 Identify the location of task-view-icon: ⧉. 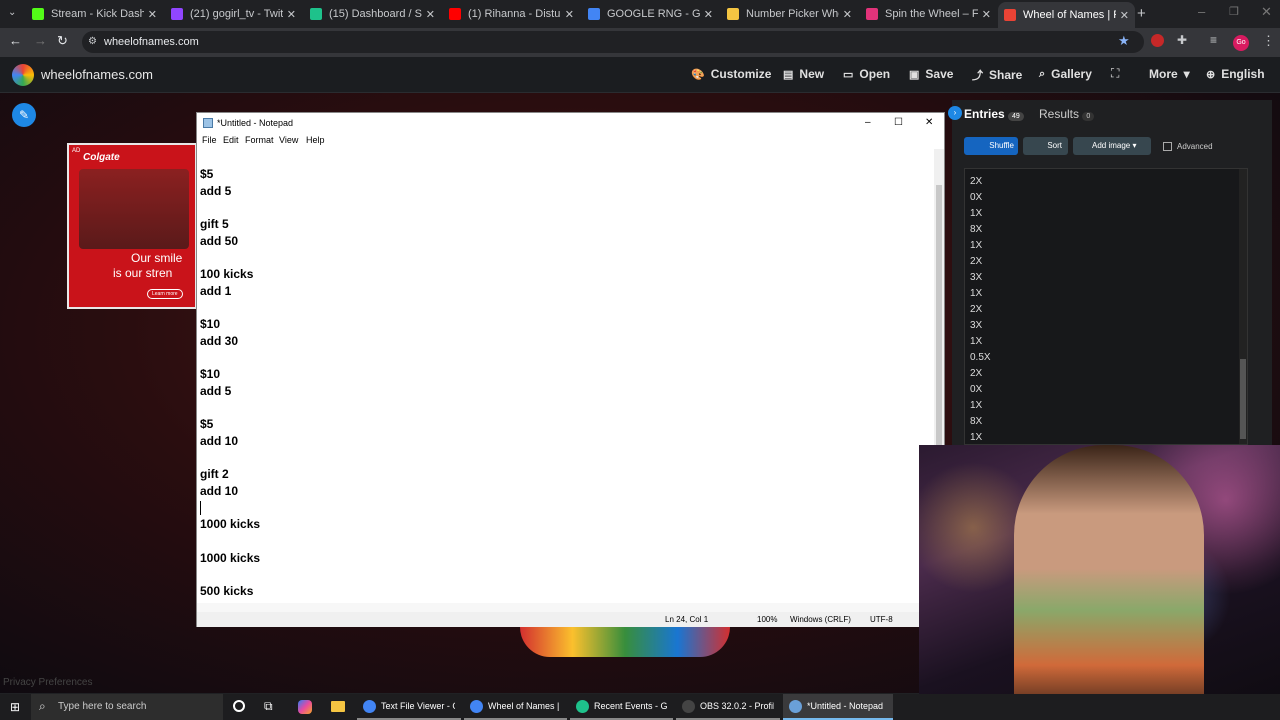
(268, 706).